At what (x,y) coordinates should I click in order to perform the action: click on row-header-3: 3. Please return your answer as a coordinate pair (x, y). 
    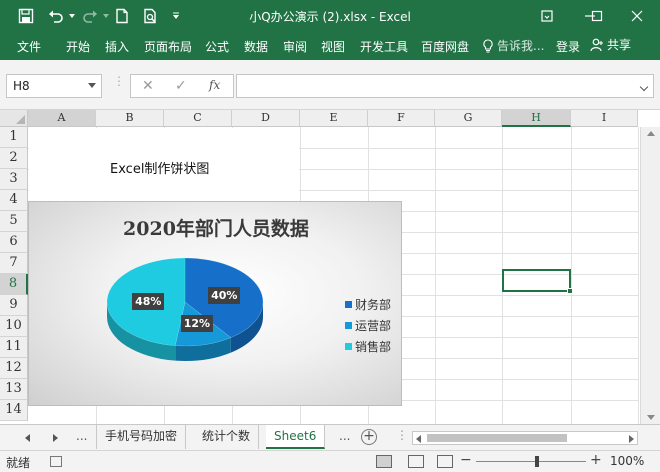
    Looking at the image, I should click on (14, 179).